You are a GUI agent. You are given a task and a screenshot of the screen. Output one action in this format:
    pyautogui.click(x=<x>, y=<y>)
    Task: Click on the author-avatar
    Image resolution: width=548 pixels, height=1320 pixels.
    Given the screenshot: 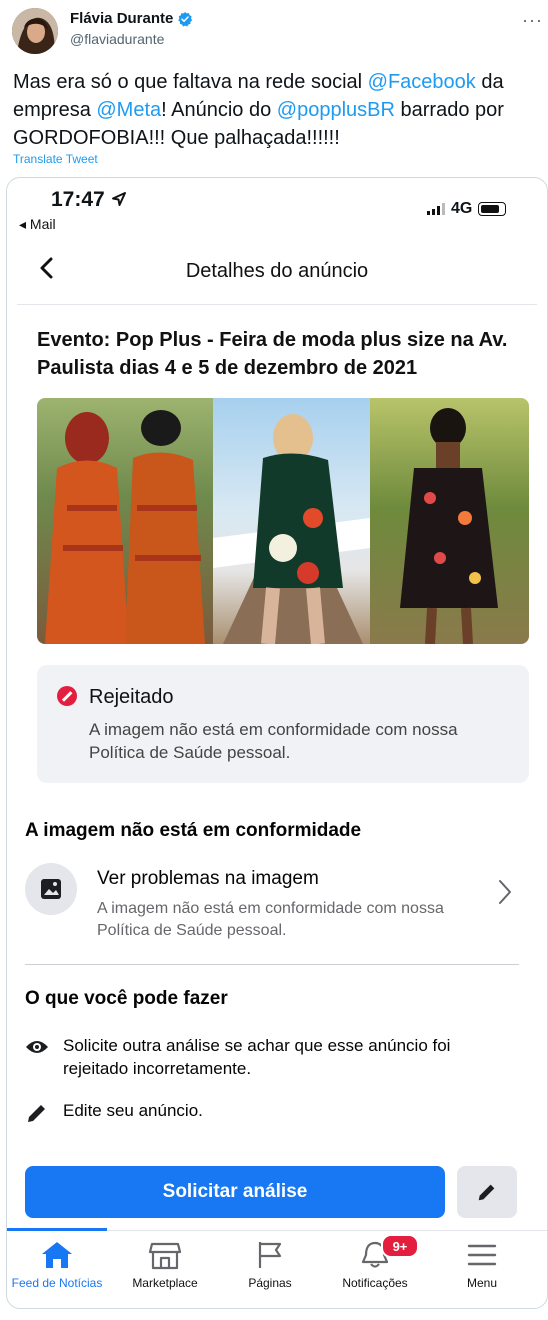 What is the action you would take?
    pyautogui.click(x=35, y=31)
    